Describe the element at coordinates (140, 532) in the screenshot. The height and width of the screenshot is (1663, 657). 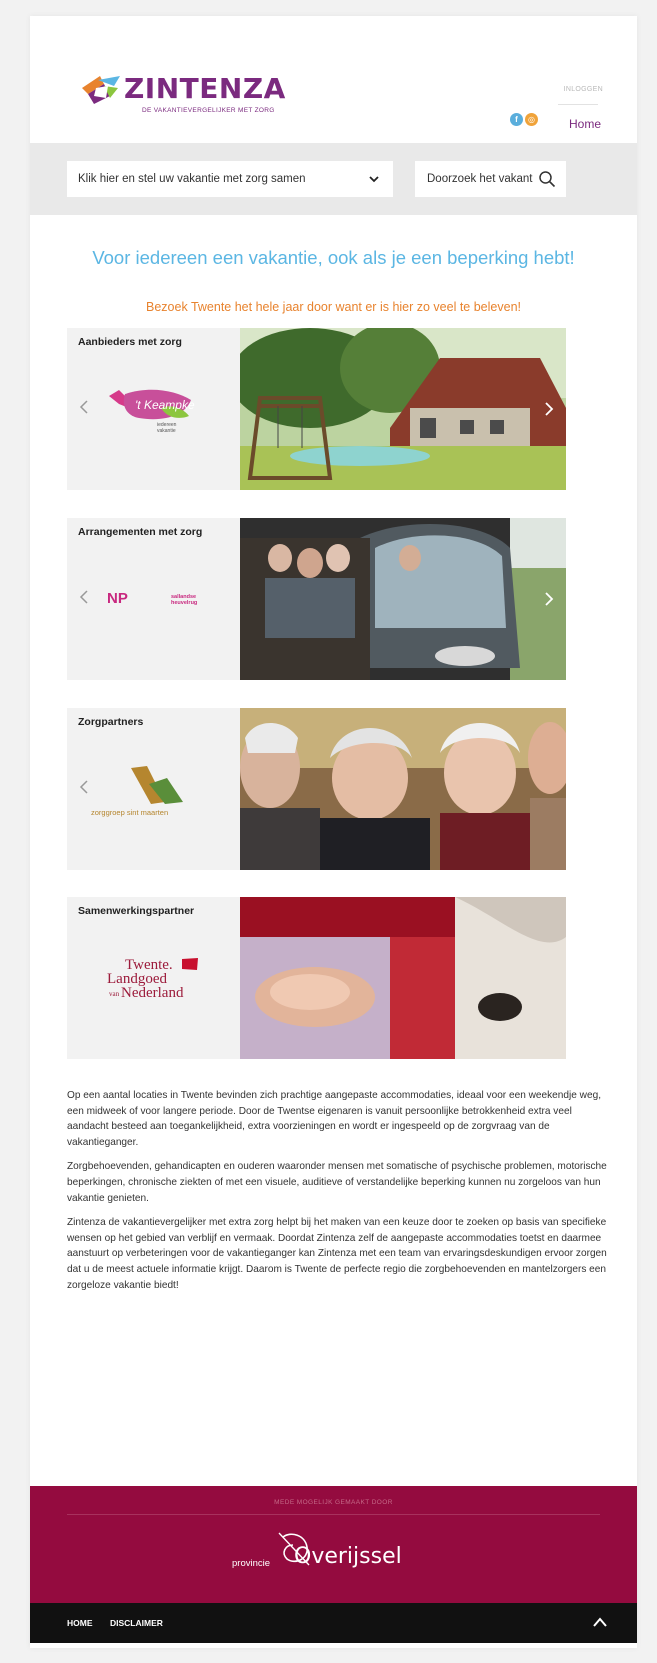
I see `section-title: Arrangementen met zorg` at that location.